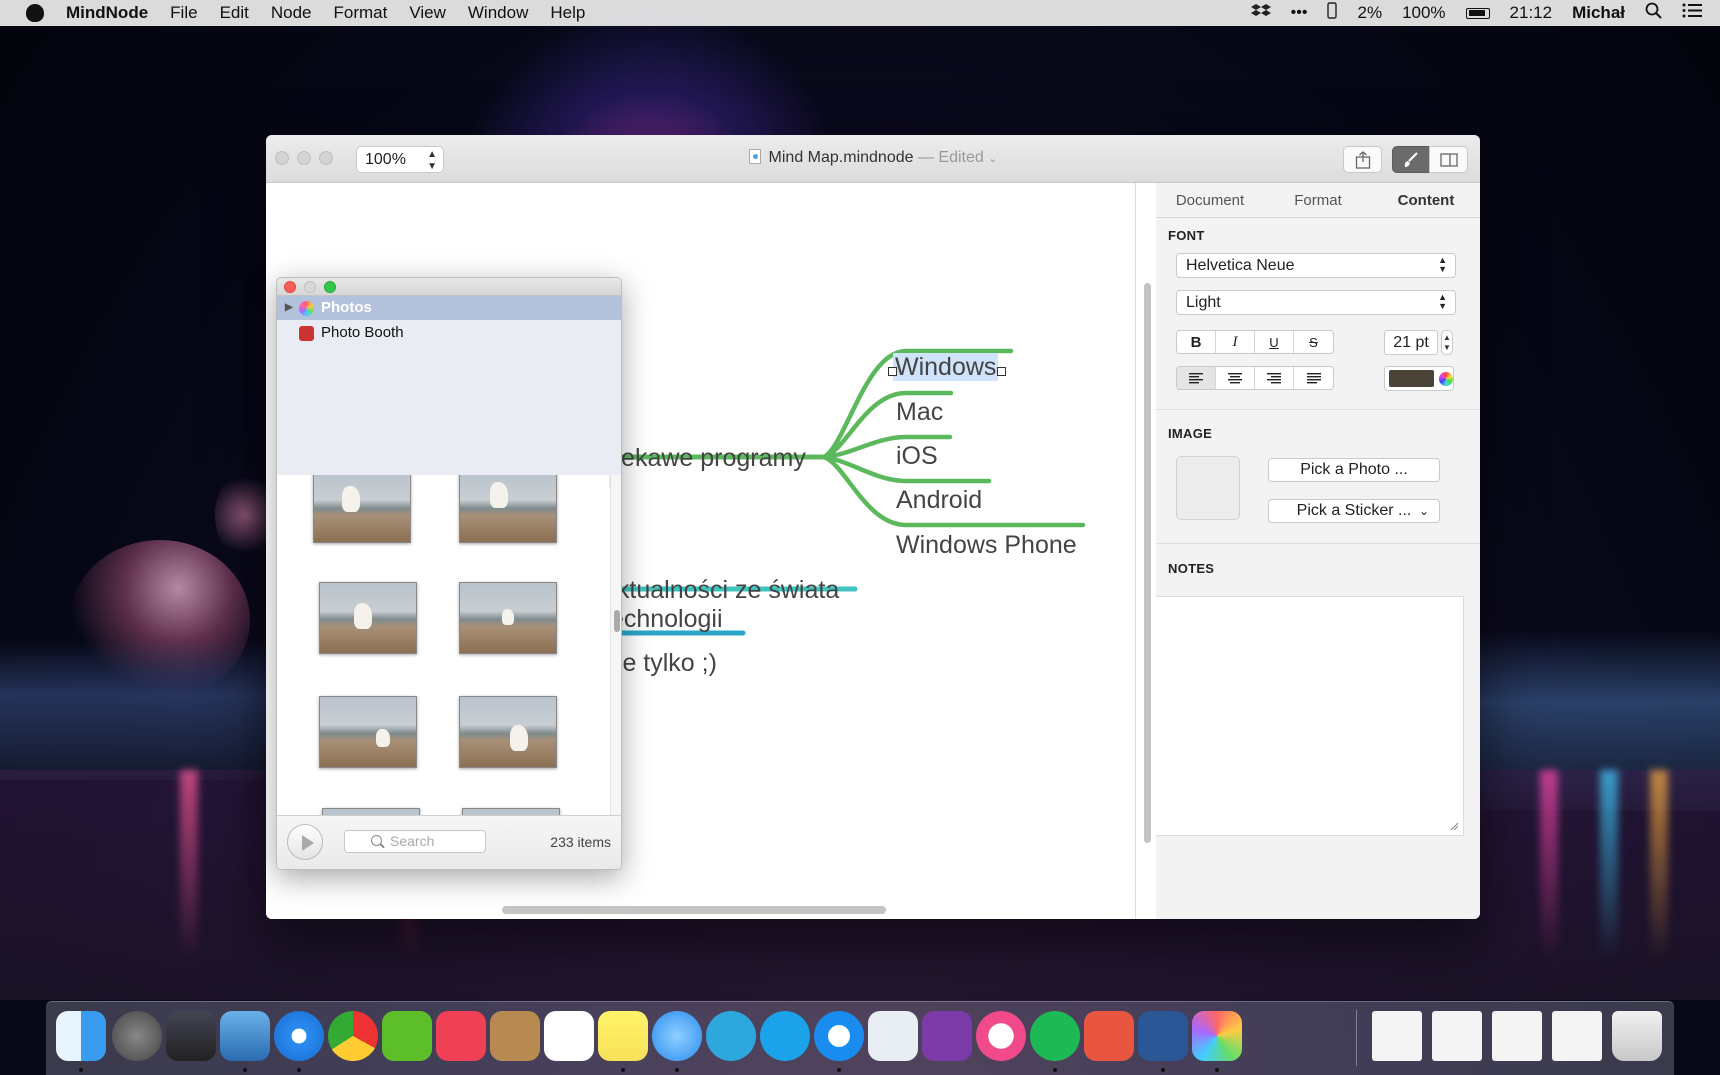 This screenshot has width=1720, height=1075. Describe the element at coordinates (183, 13) in the screenshot. I see `menu-file: File` at that location.